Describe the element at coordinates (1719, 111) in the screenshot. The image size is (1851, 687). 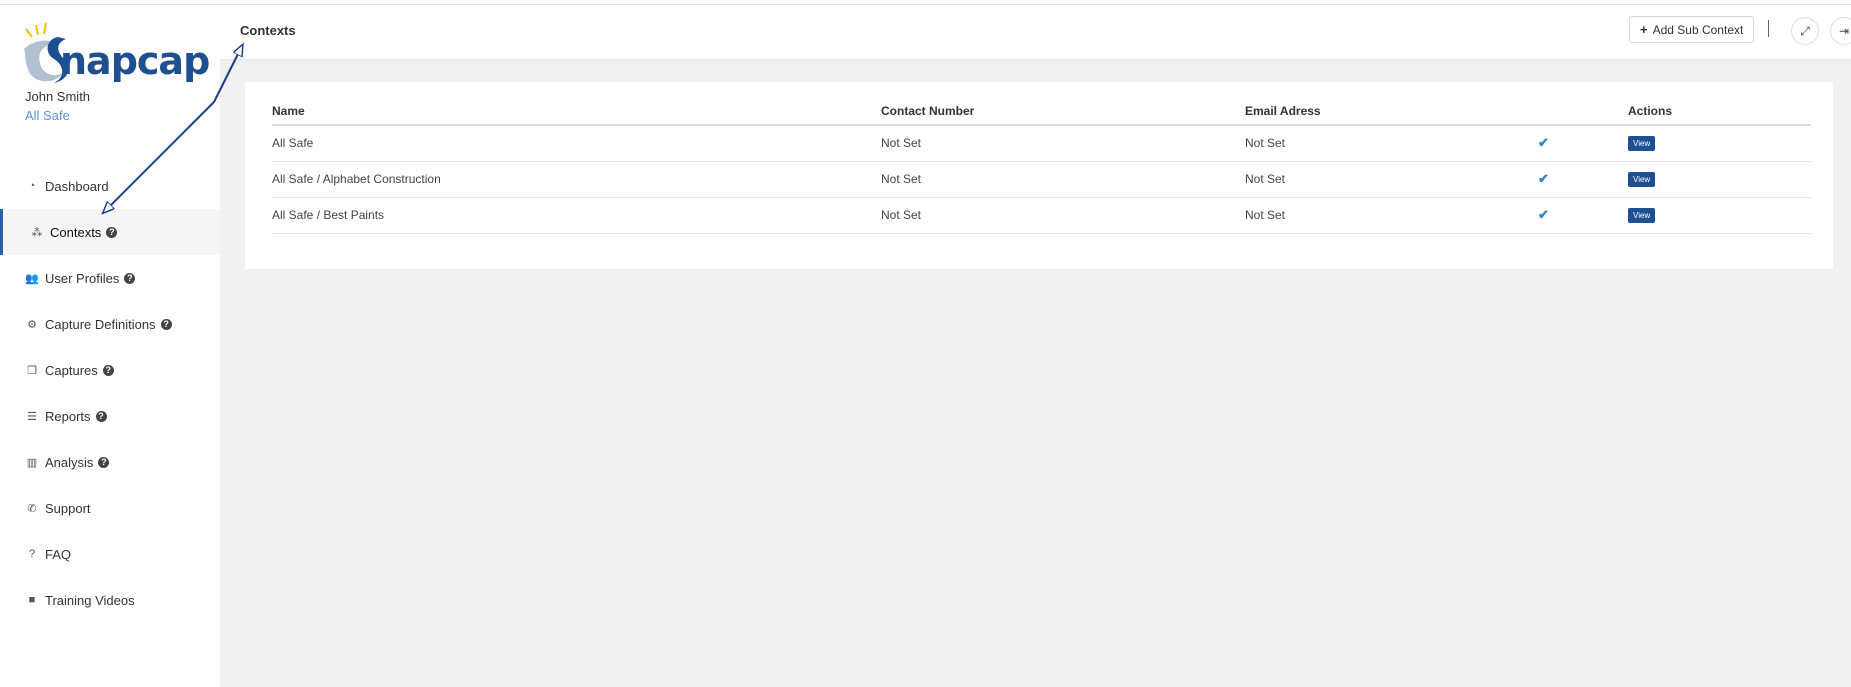
I see `column-header-actions: Actions` at that location.